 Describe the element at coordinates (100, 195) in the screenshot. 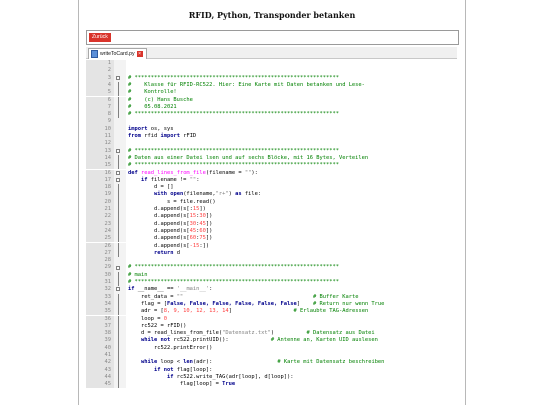

I see `line-number: 19` at that location.